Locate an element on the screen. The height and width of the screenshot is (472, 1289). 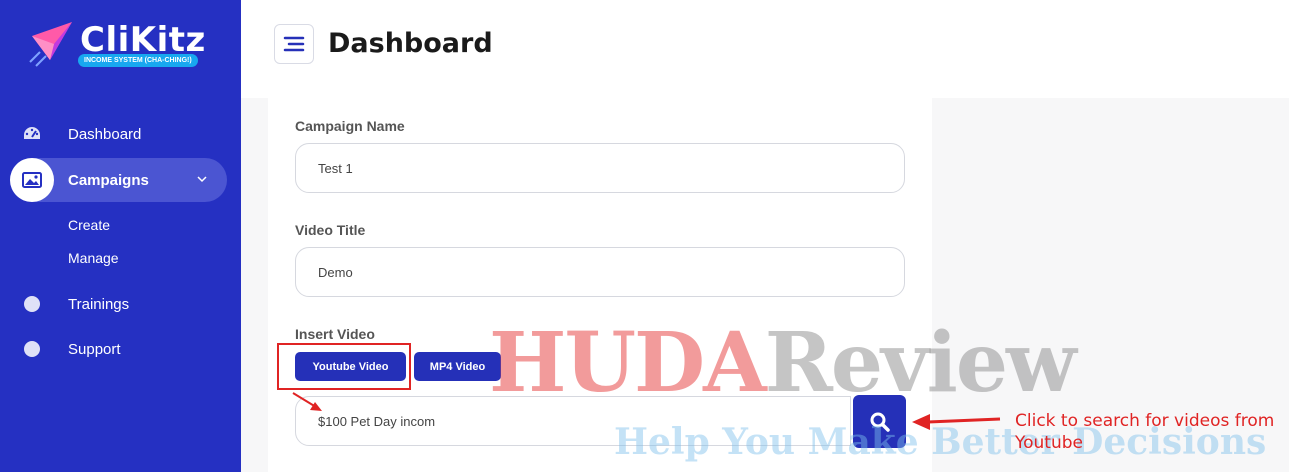
annotation-text: Click to search for videos from Youtube is located at coordinates (1145, 432).